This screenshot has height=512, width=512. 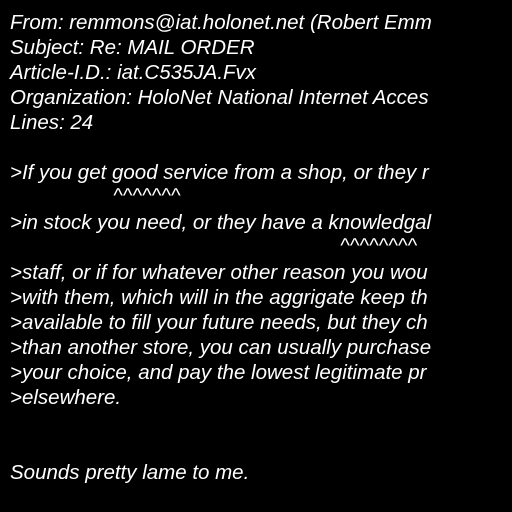 What do you see at coordinates (130, 472) in the screenshot?
I see `reply-text: Sounds pretty lame to me.` at bounding box center [130, 472].